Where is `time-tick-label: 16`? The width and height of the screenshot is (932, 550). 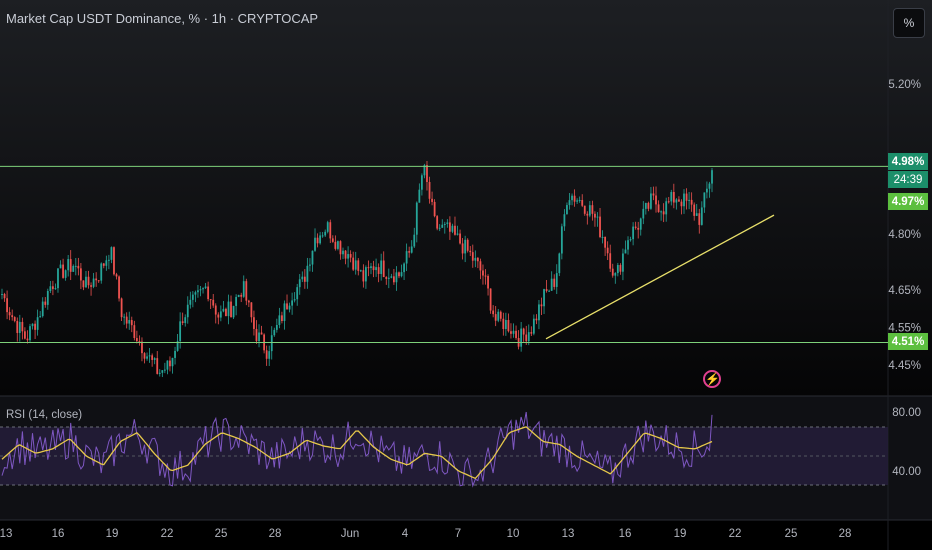
time-tick-label: 16 is located at coordinates (58, 534).